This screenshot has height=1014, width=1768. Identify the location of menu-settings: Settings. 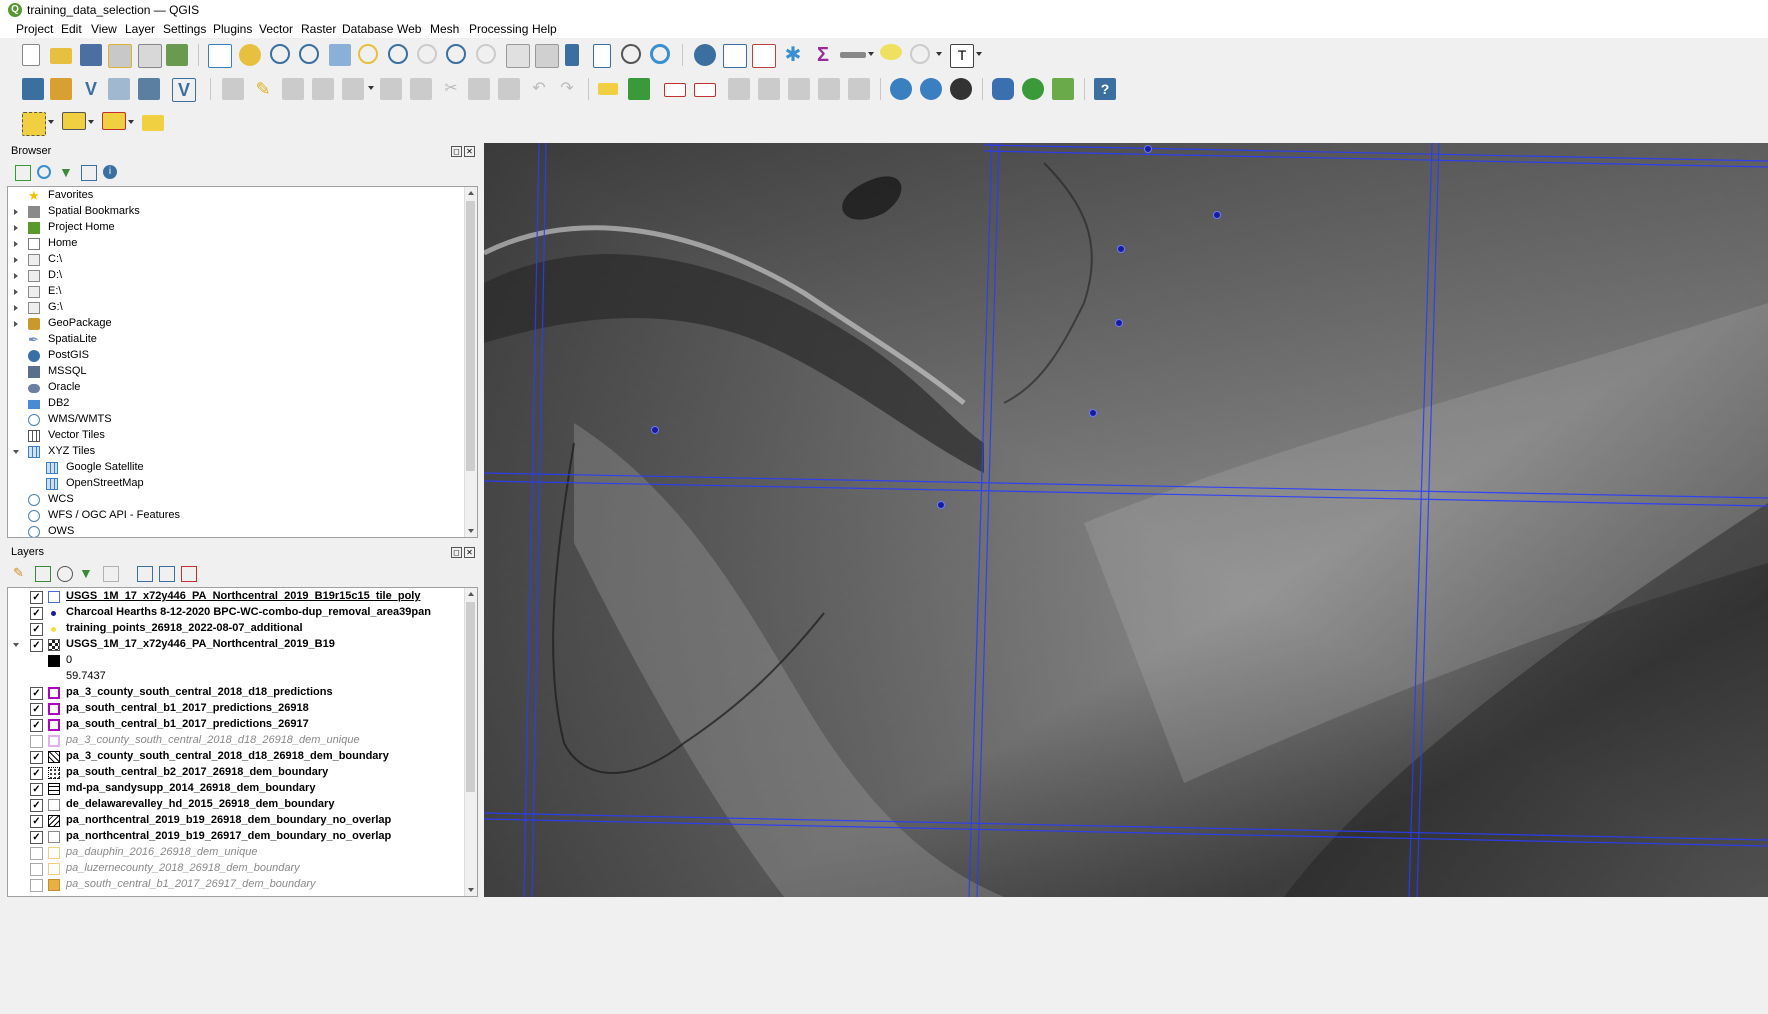
(184, 29).